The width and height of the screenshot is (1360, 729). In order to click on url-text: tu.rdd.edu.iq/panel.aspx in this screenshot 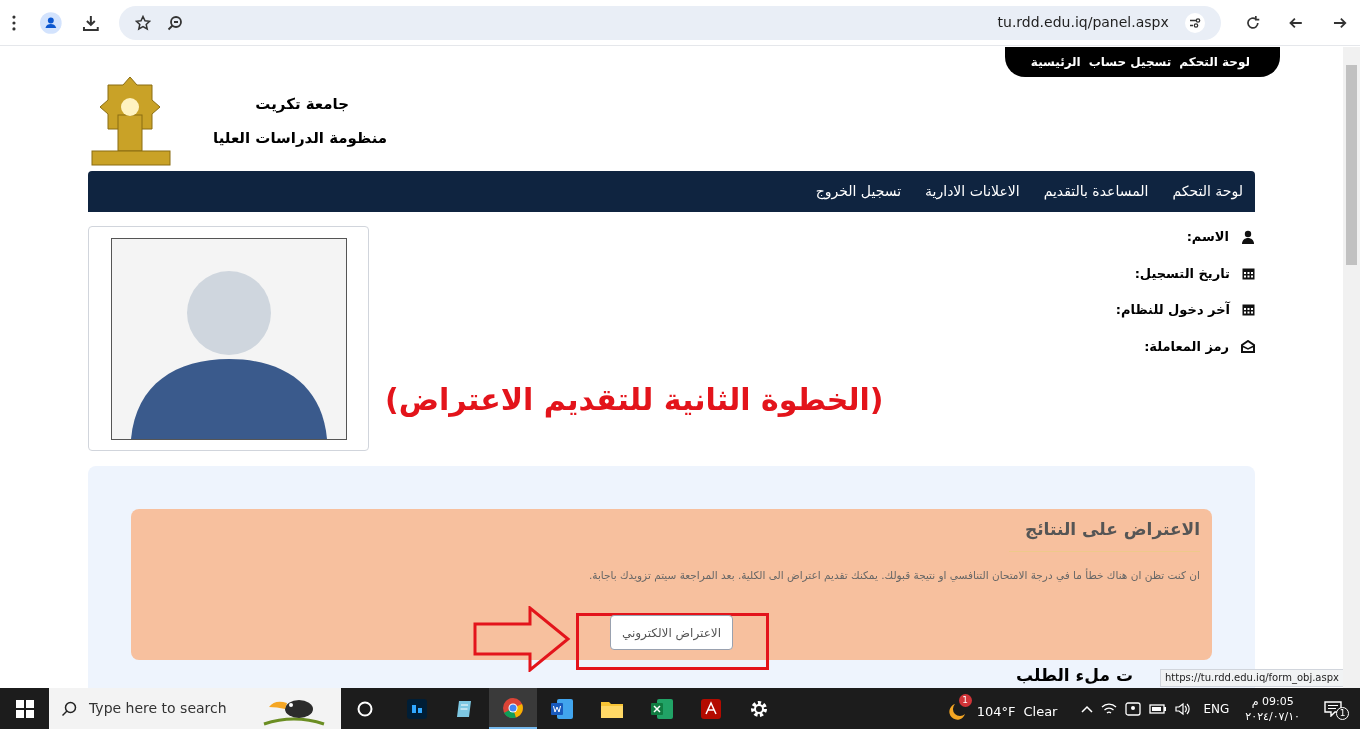, I will do `click(1083, 22)`.